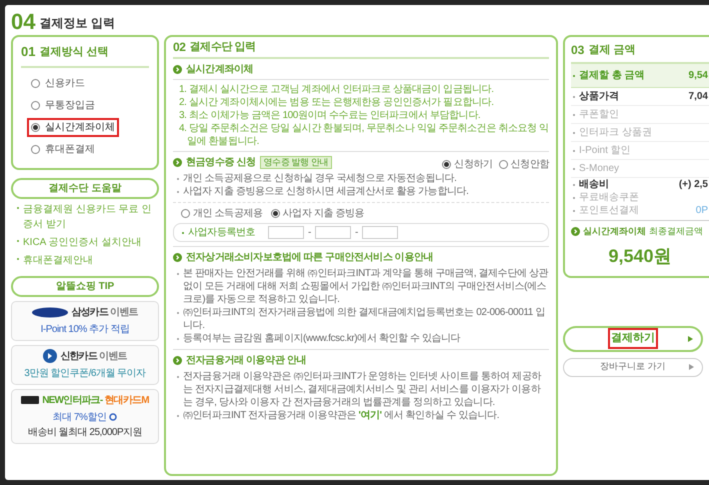  Describe the element at coordinates (23, 22) in the screenshot. I see `step-number: 04` at that location.